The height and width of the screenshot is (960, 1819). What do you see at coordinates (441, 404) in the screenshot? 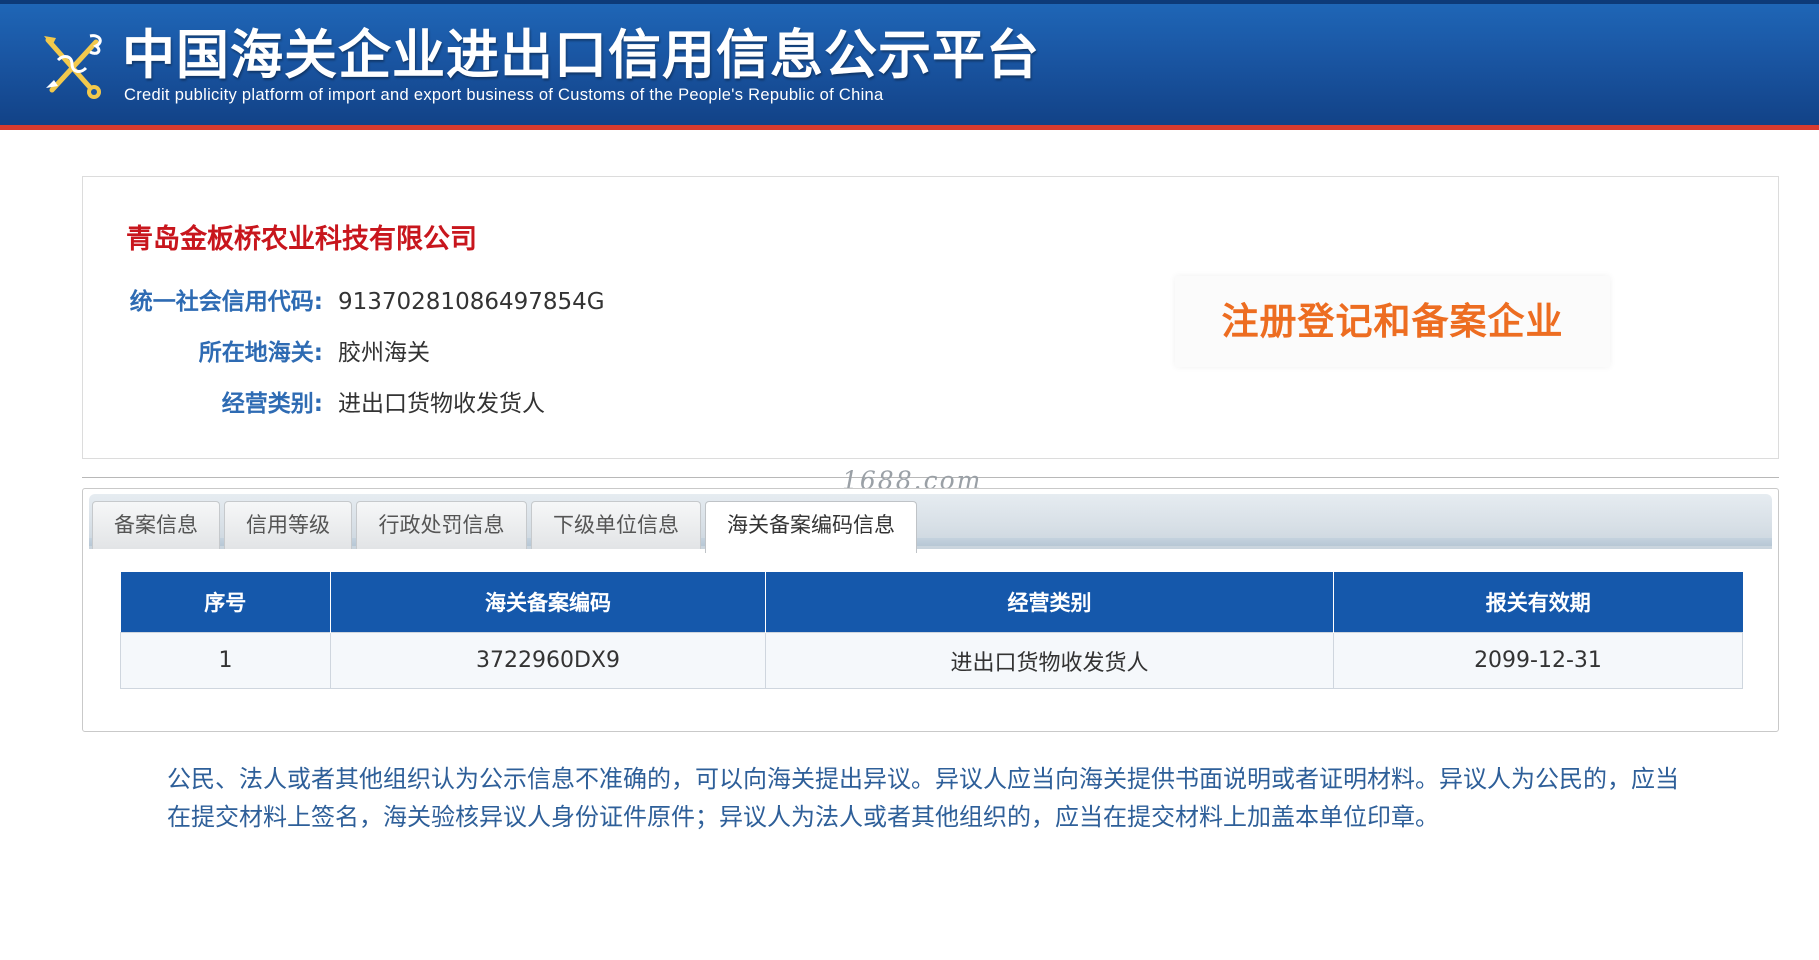
I see `business-type-value: 进出口货物收发货人` at bounding box center [441, 404].